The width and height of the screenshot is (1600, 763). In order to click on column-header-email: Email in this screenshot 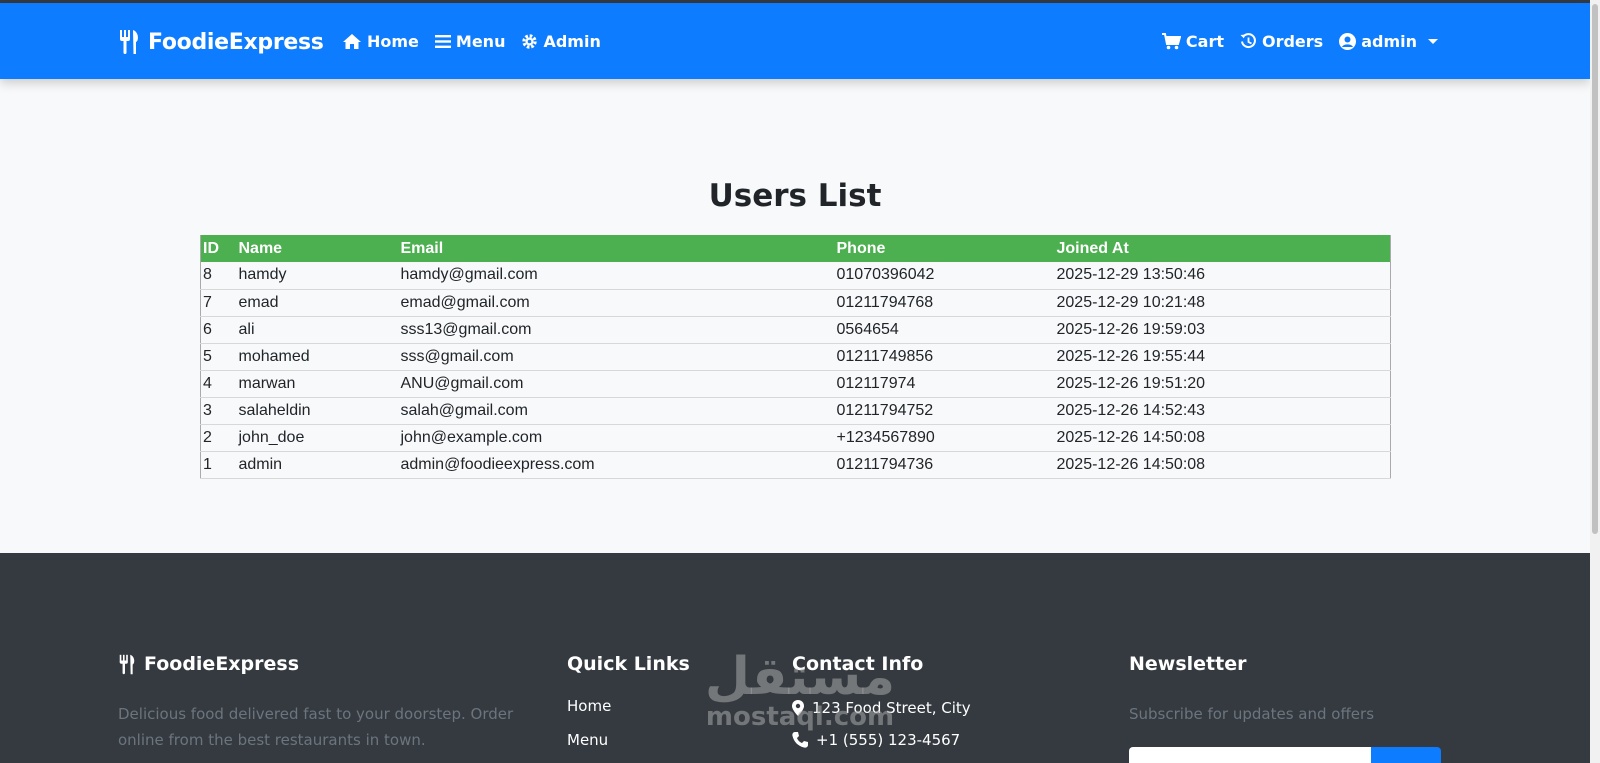, I will do `click(616, 248)`.